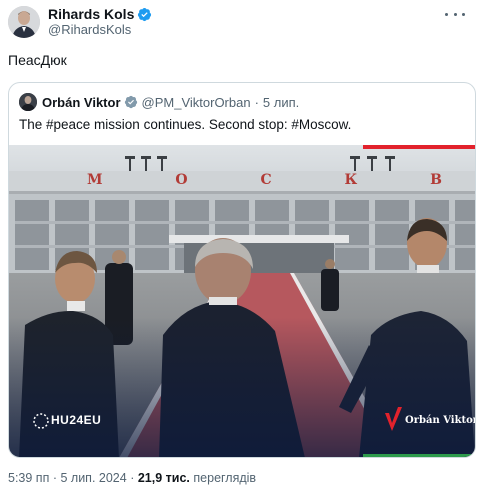 Image resolution: width=479 pixels, height=493 pixels. Describe the element at coordinates (100, 30) in the screenshot. I see `author-handle: @RihardsKols` at that location.